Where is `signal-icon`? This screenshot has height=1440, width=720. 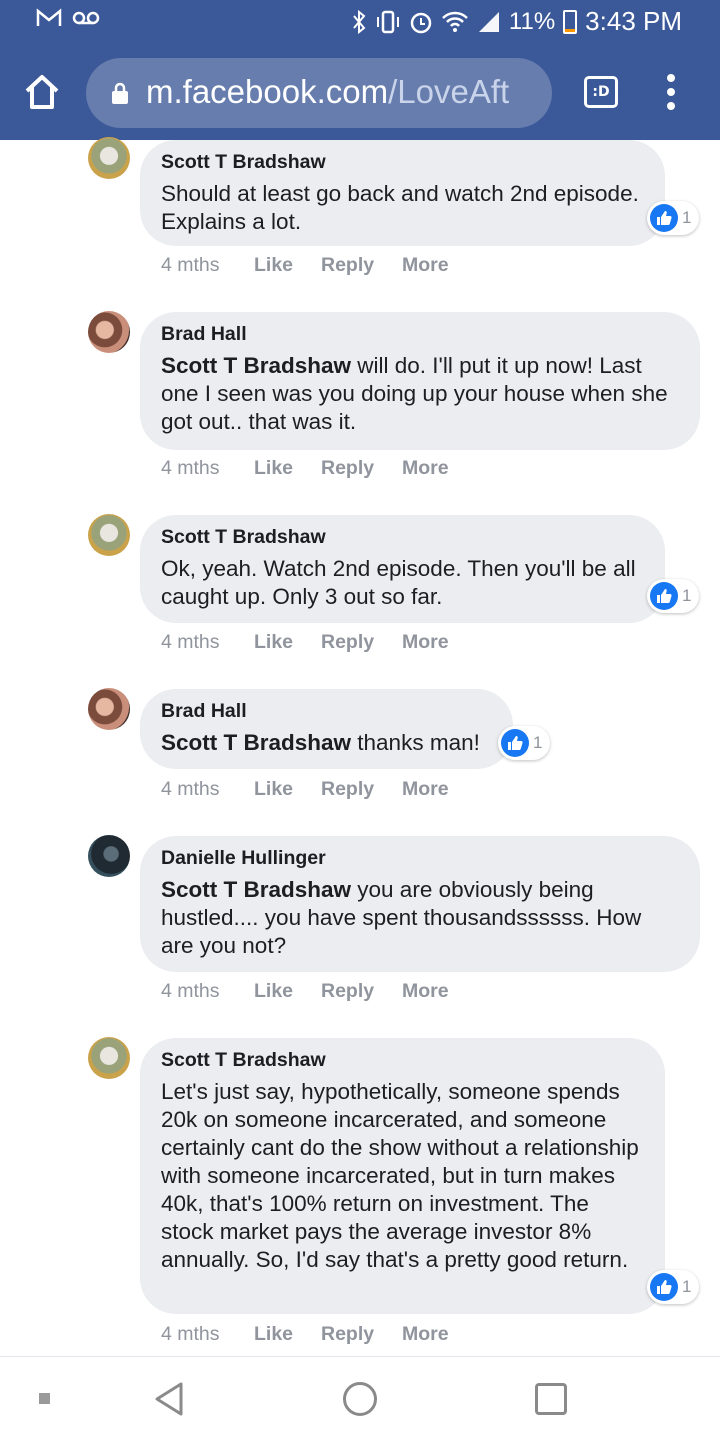
signal-icon is located at coordinates (488, 21).